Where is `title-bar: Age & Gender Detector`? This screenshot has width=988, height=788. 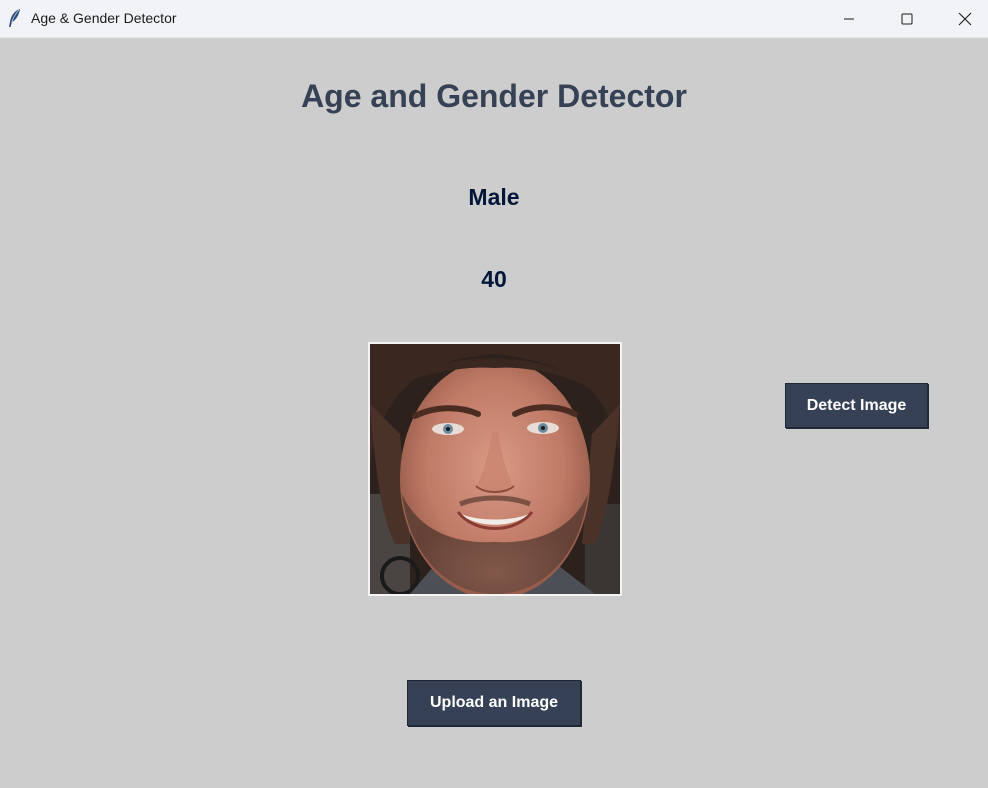
title-bar: Age & Gender Detector is located at coordinates (494, 19).